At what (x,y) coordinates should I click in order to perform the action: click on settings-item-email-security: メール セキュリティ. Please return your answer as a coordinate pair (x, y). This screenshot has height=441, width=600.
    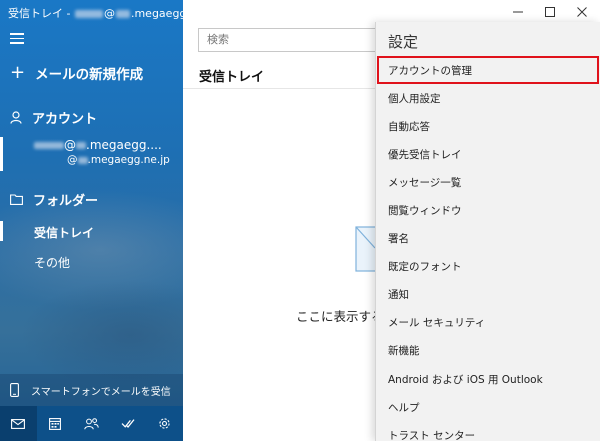
    Looking at the image, I should click on (488, 323).